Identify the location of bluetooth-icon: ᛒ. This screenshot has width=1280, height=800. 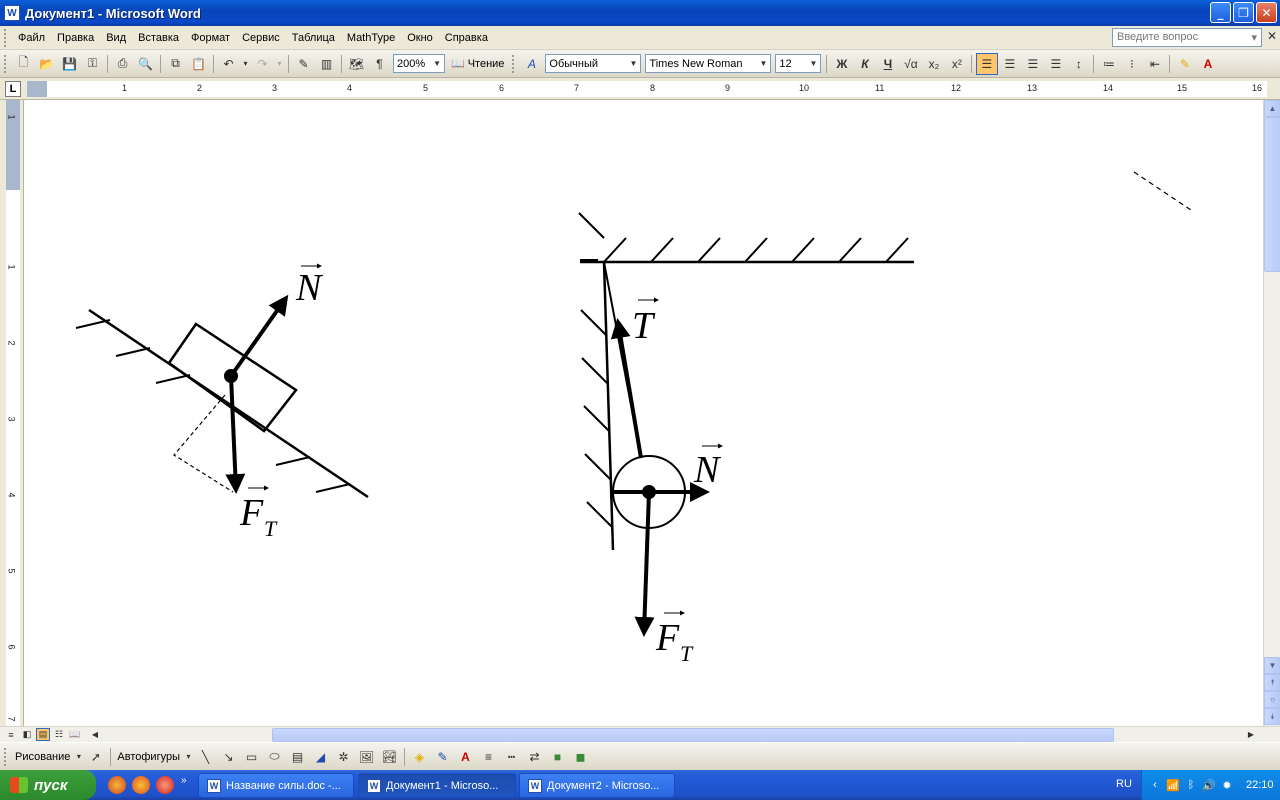
(1191, 785).